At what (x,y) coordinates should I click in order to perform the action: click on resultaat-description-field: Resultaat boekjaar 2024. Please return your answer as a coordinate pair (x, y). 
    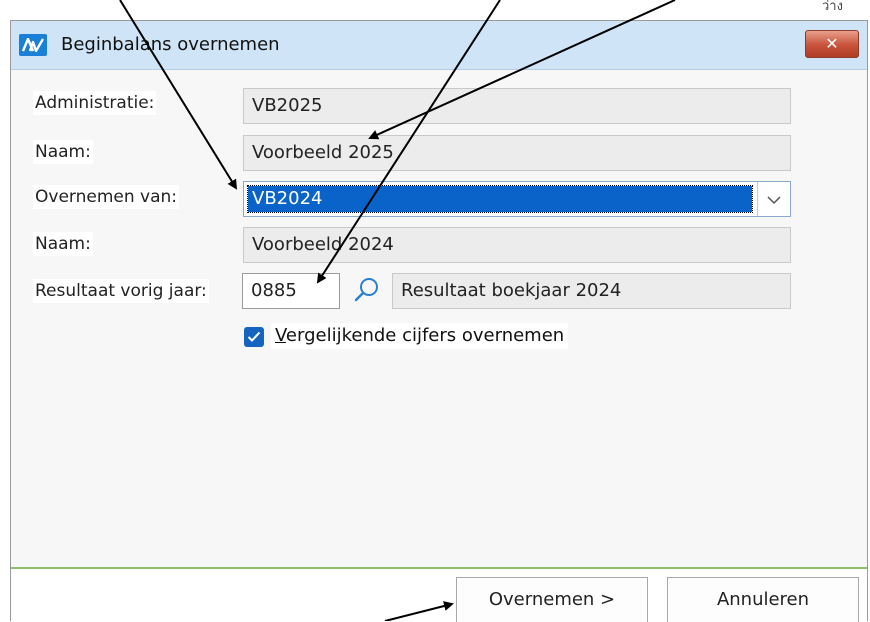
    Looking at the image, I should click on (591, 291).